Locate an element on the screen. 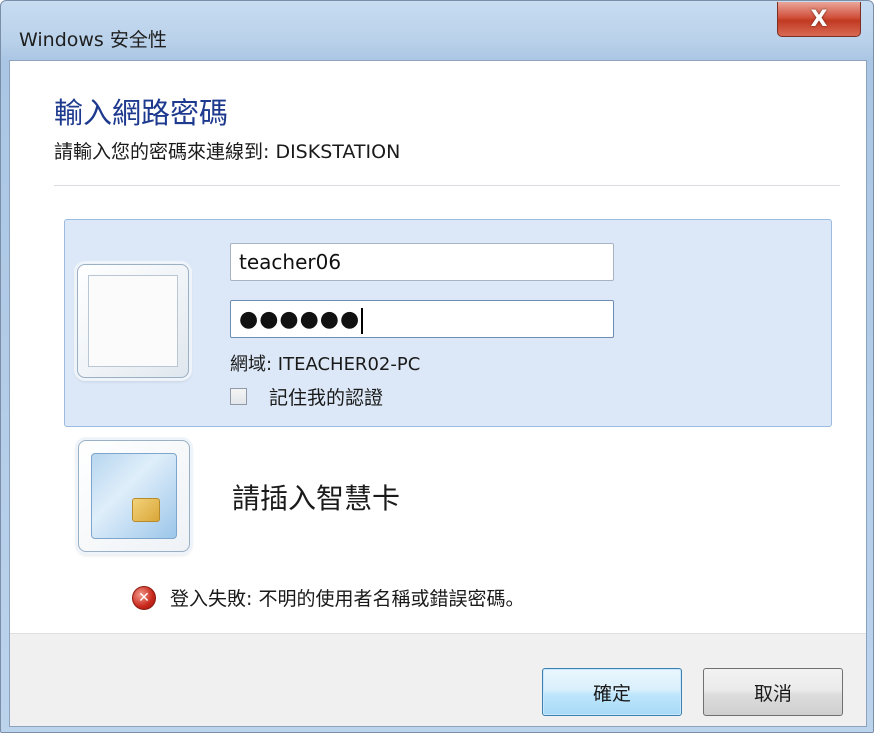 This screenshot has width=874, height=733. window-title: Windows 安全性 is located at coordinates (93, 40).